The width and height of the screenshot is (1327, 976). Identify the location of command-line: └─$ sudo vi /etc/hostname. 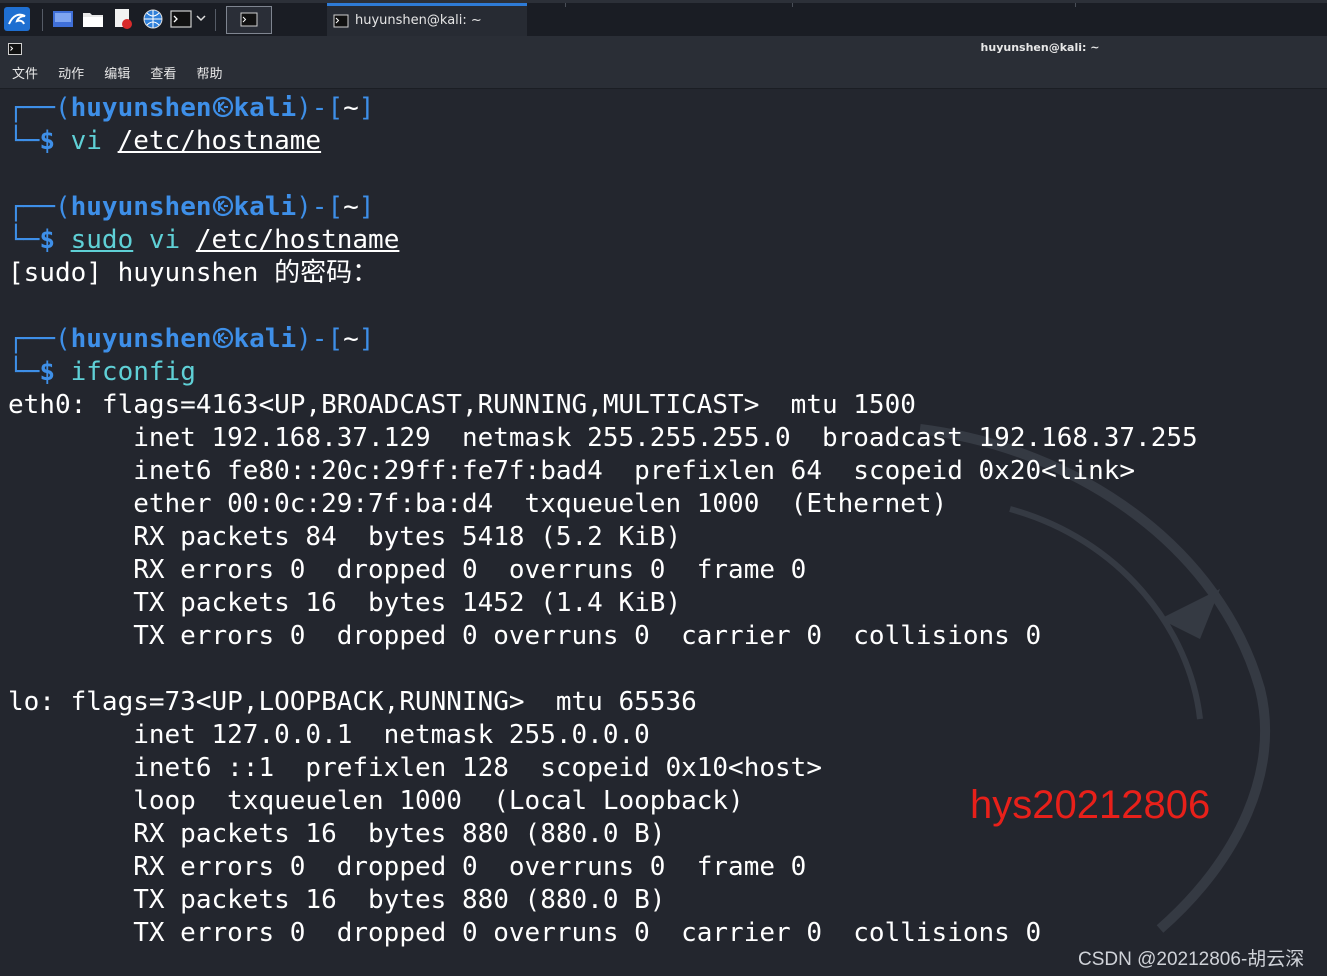
(203, 240).